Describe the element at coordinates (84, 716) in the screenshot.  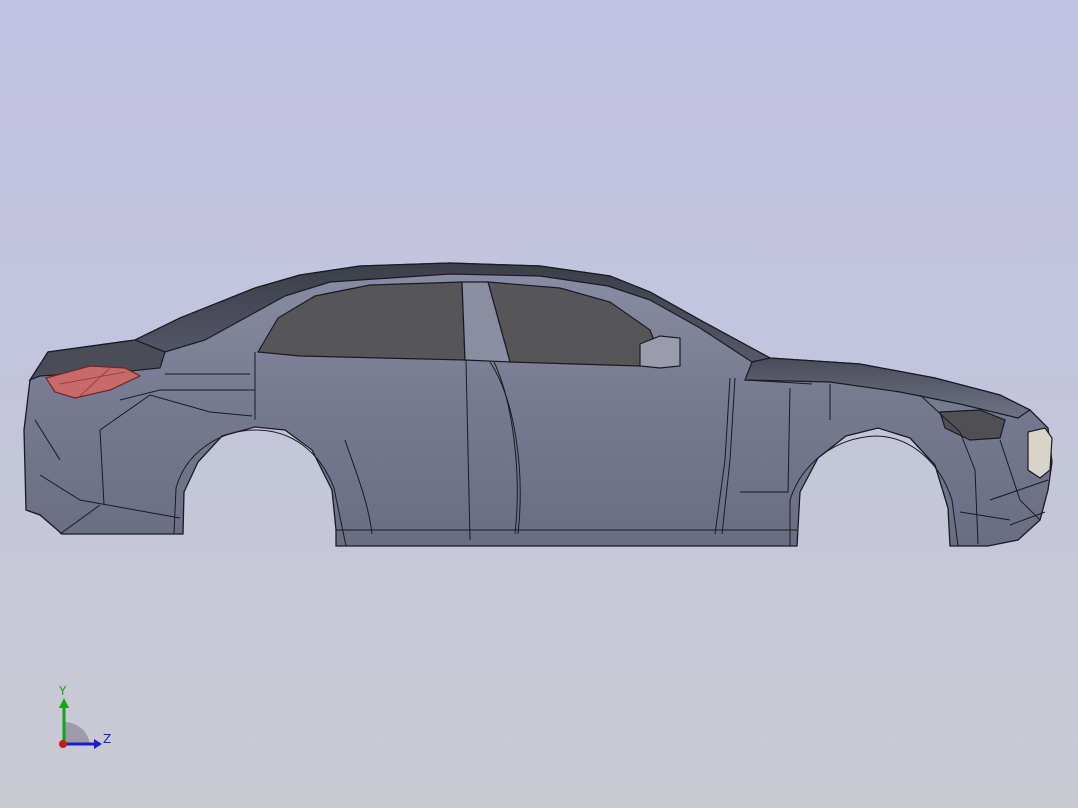
I see `orientation-triad: Y Z` at that location.